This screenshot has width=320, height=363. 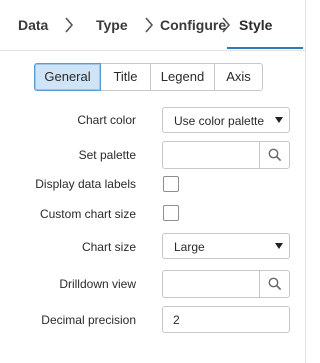 I want to click on custom-chart-size-label: Custom chart size, so click(x=87, y=214).